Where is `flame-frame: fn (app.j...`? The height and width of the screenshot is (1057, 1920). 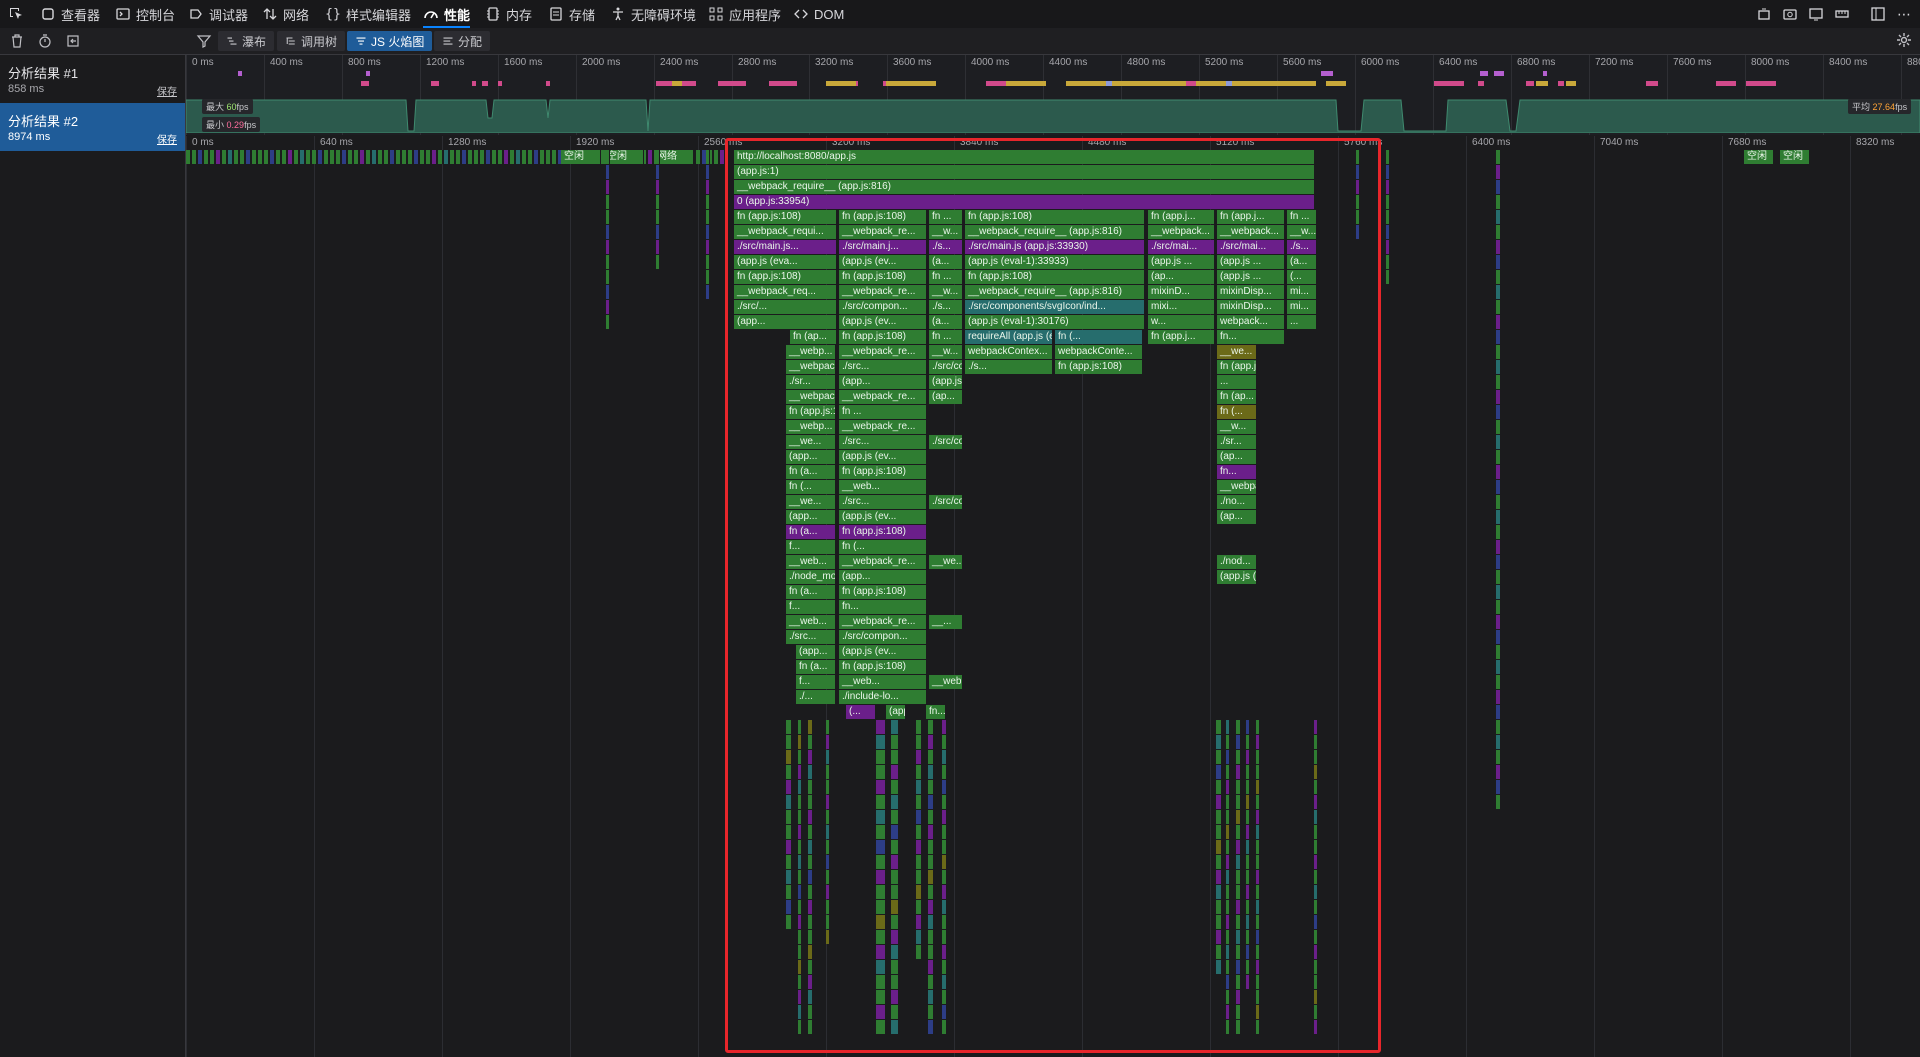 flame-frame: fn (app.j... is located at coordinates (1181, 217).